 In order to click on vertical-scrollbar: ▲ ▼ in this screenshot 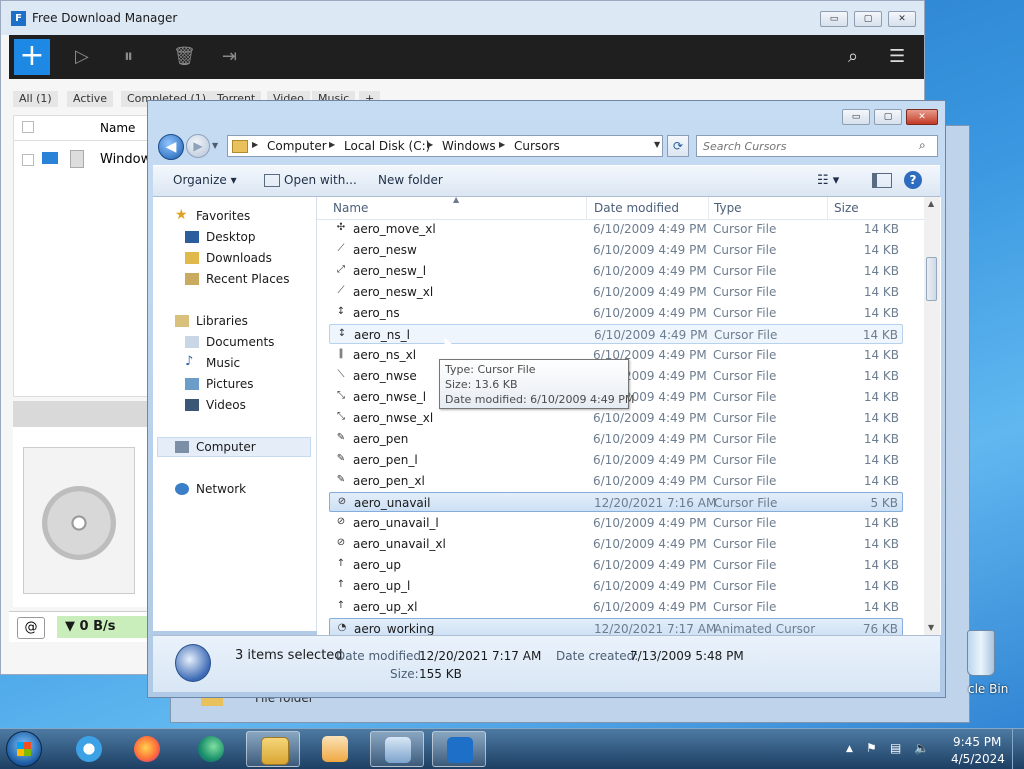, I will do `click(932, 416)`.